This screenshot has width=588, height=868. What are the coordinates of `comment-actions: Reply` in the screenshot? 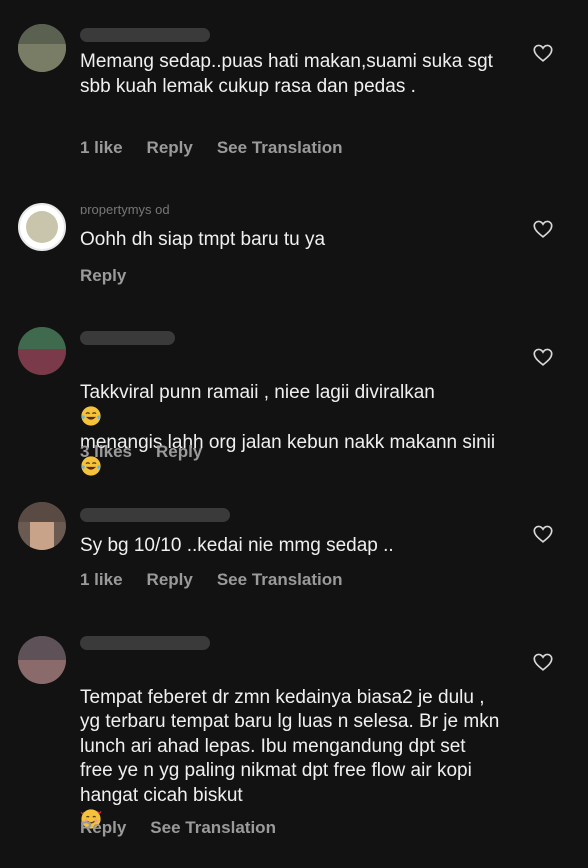 It's located at (103, 276).